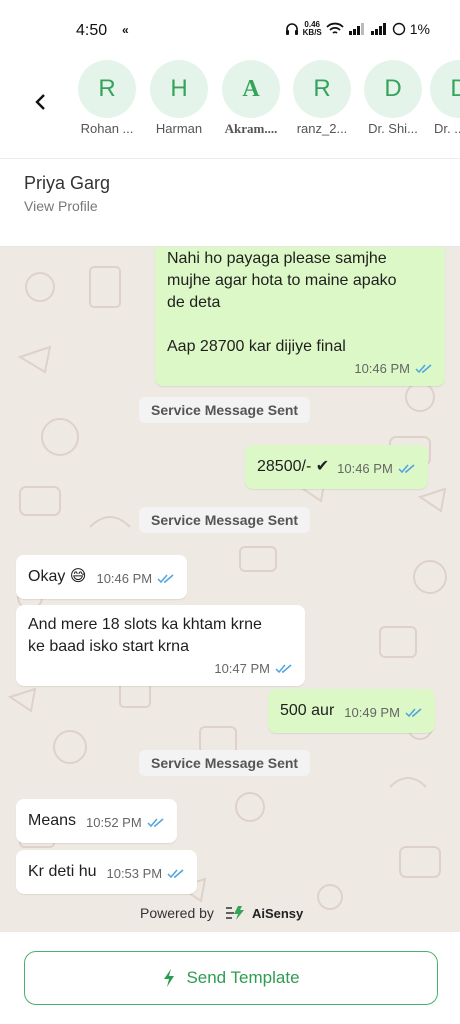  What do you see at coordinates (291, 29) in the screenshot?
I see `headphones-icon` at bounding box center [291, 29].